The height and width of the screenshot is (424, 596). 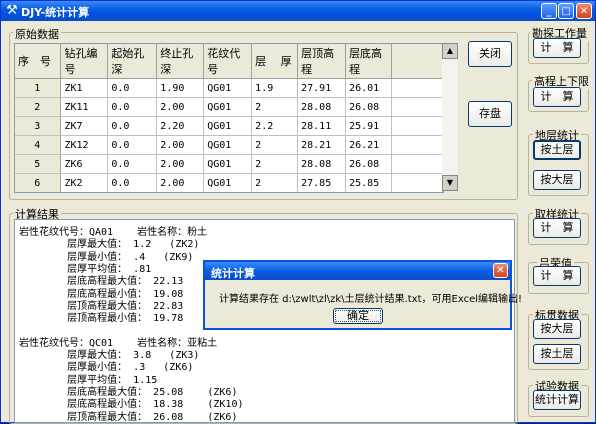 What do you see at coordinates (450, 51) in the screenshot?
I see `scroll-up-icon: ▲` at bounding box center [450, 51].